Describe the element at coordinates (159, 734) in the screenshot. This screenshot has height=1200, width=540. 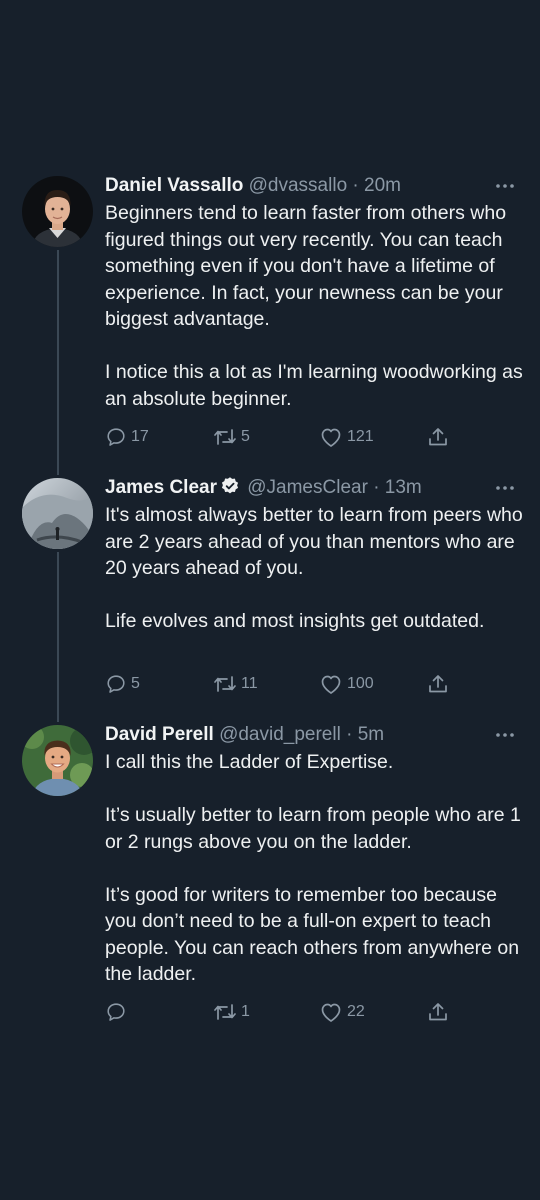
I see `author-name: David Perell` at that location.